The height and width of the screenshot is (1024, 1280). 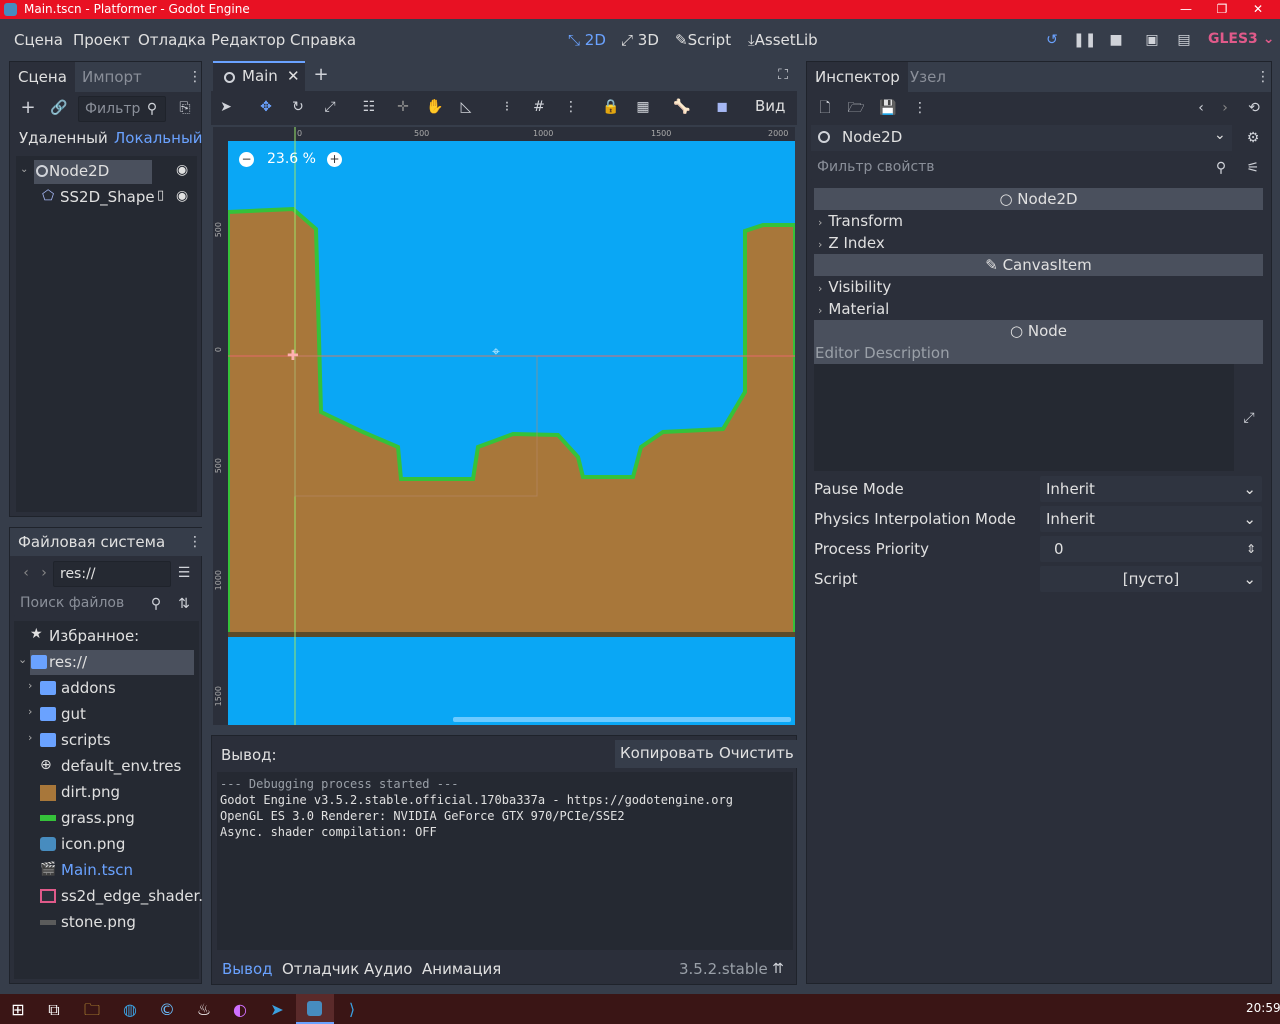 I want to click on script-attached-icon: ▯, so click(x=160, y=195).